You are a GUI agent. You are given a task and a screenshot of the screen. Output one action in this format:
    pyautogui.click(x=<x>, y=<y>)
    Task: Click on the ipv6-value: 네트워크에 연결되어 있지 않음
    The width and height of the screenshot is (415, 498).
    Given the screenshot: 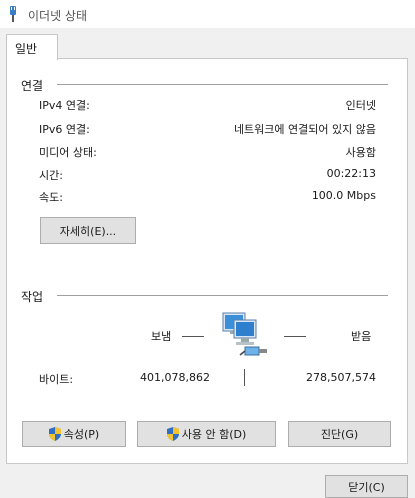 What is the action you would take?
    pyautogui.click(x=304, y=129)
    